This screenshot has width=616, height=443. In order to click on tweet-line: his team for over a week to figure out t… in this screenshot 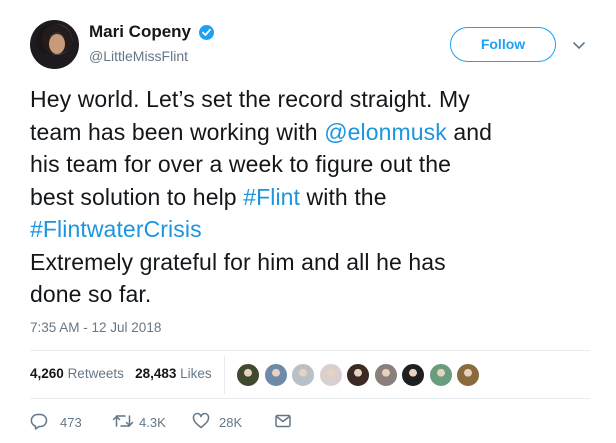, I will do `click(315, 164)`.